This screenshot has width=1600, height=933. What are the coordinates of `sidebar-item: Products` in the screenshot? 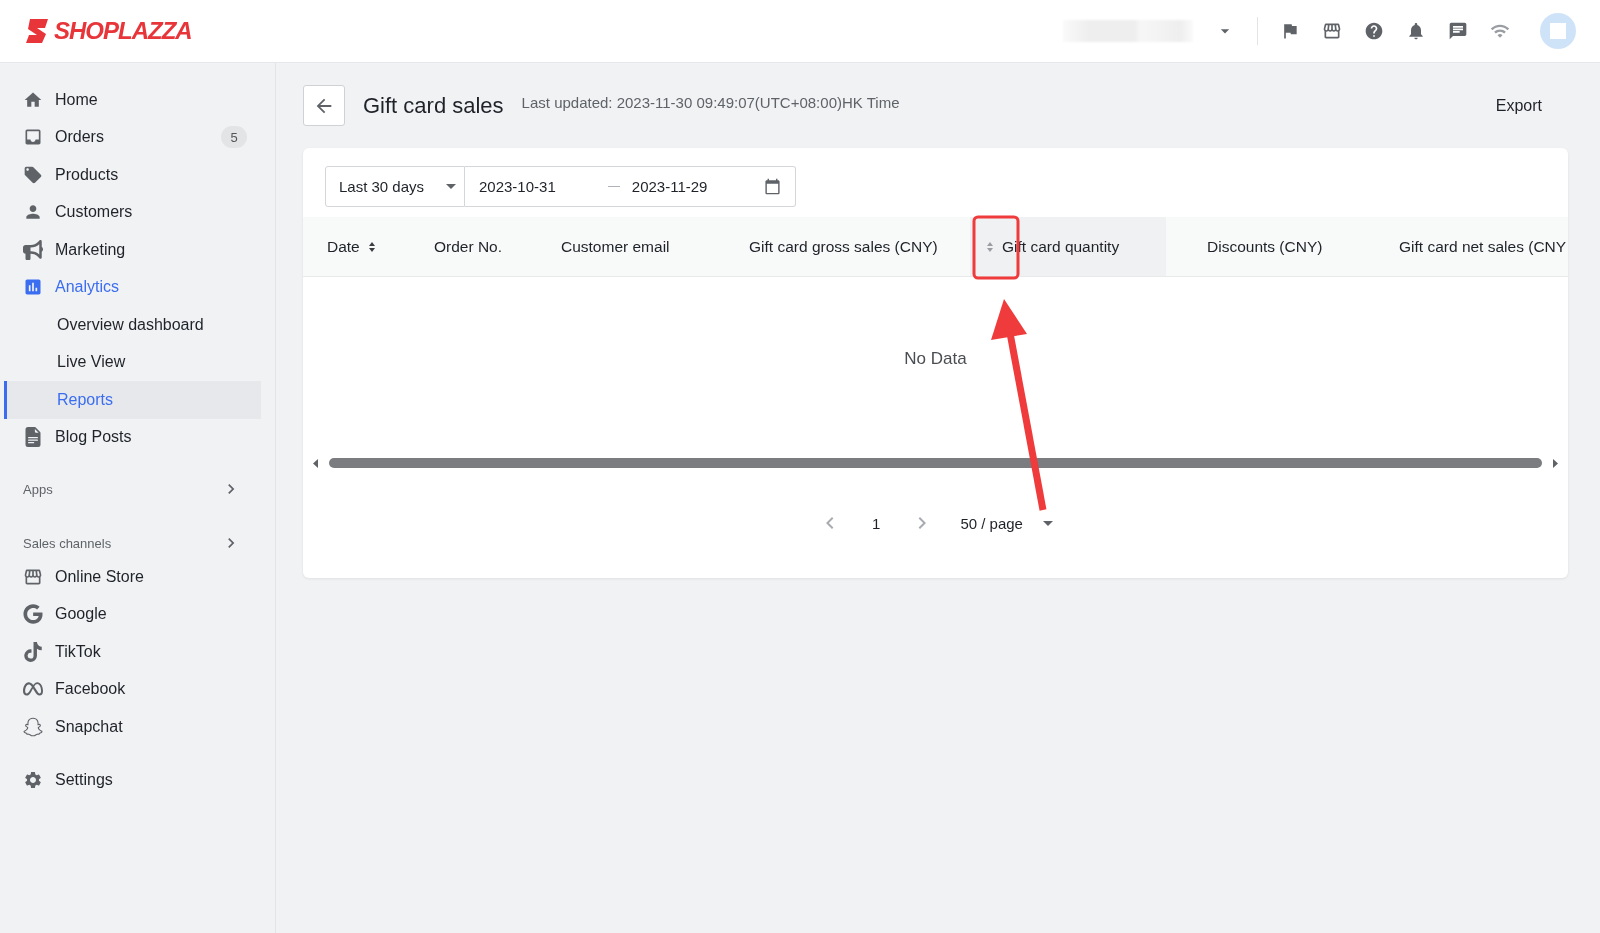 It's located at (132, 175).